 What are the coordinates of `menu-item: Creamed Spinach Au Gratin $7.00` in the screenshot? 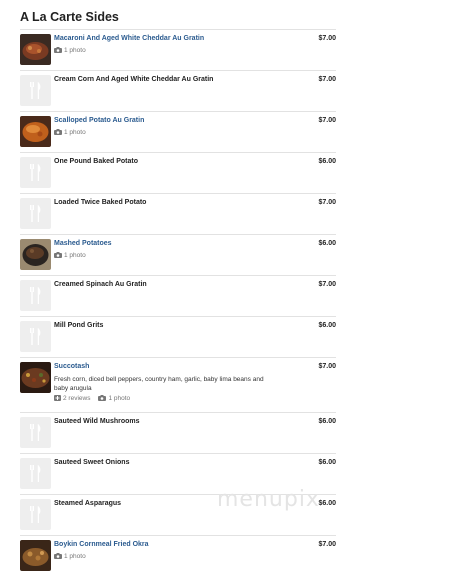 It's located at (178, 295).